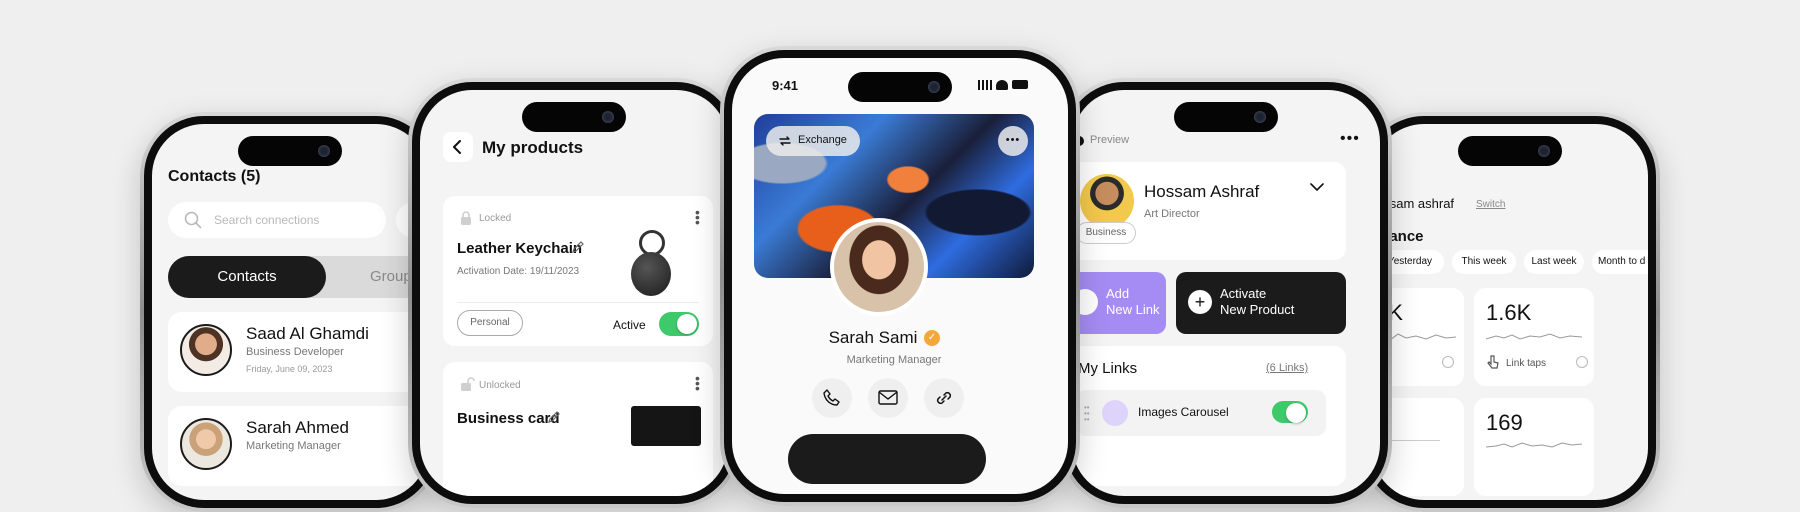 The image size is (1800, 512). I want to click on section-title: My Links, so click(1108, 368).